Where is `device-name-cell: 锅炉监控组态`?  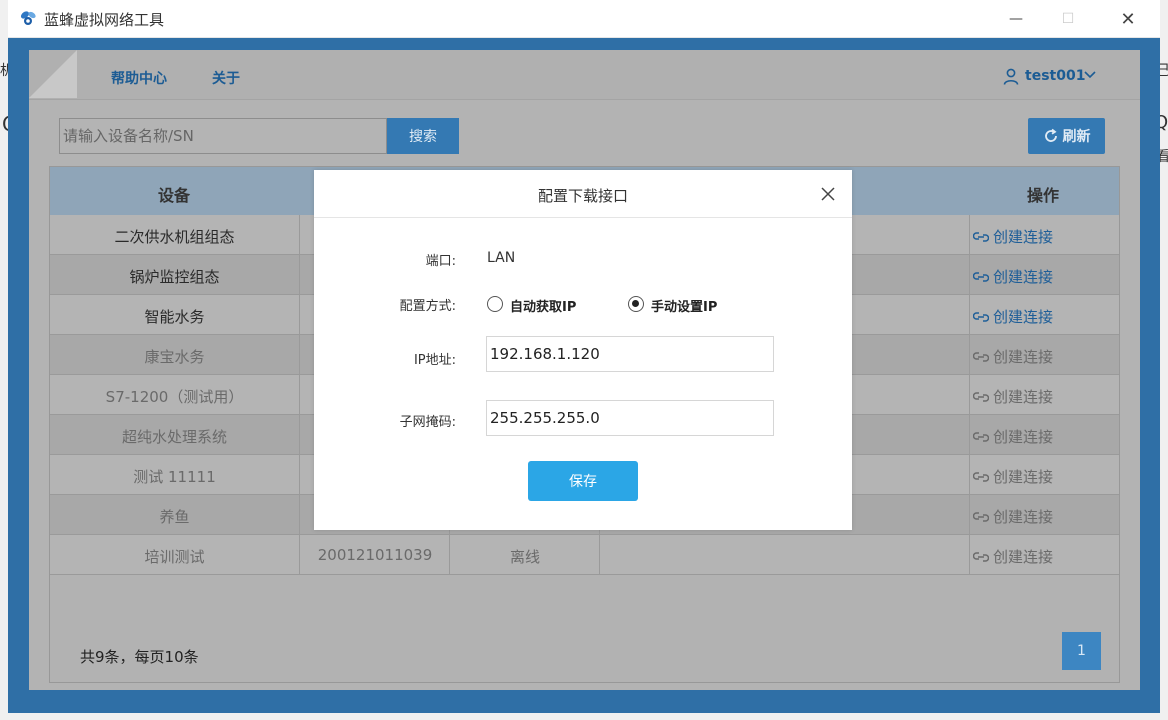
device-name-cell: 锅炉监控组态 is located at coordinates (174, 277).